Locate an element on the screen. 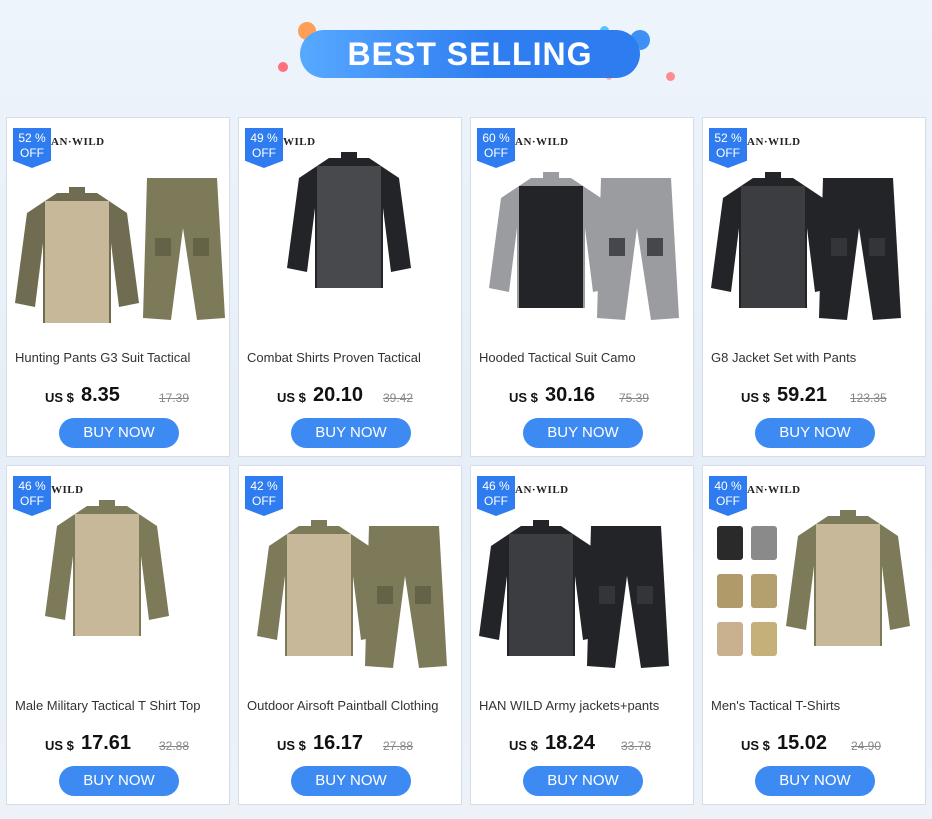 The width and height of the screenshot is (932, 819). product-title: G8 Jacket Set with Pants is located at coordinates (817, 357).